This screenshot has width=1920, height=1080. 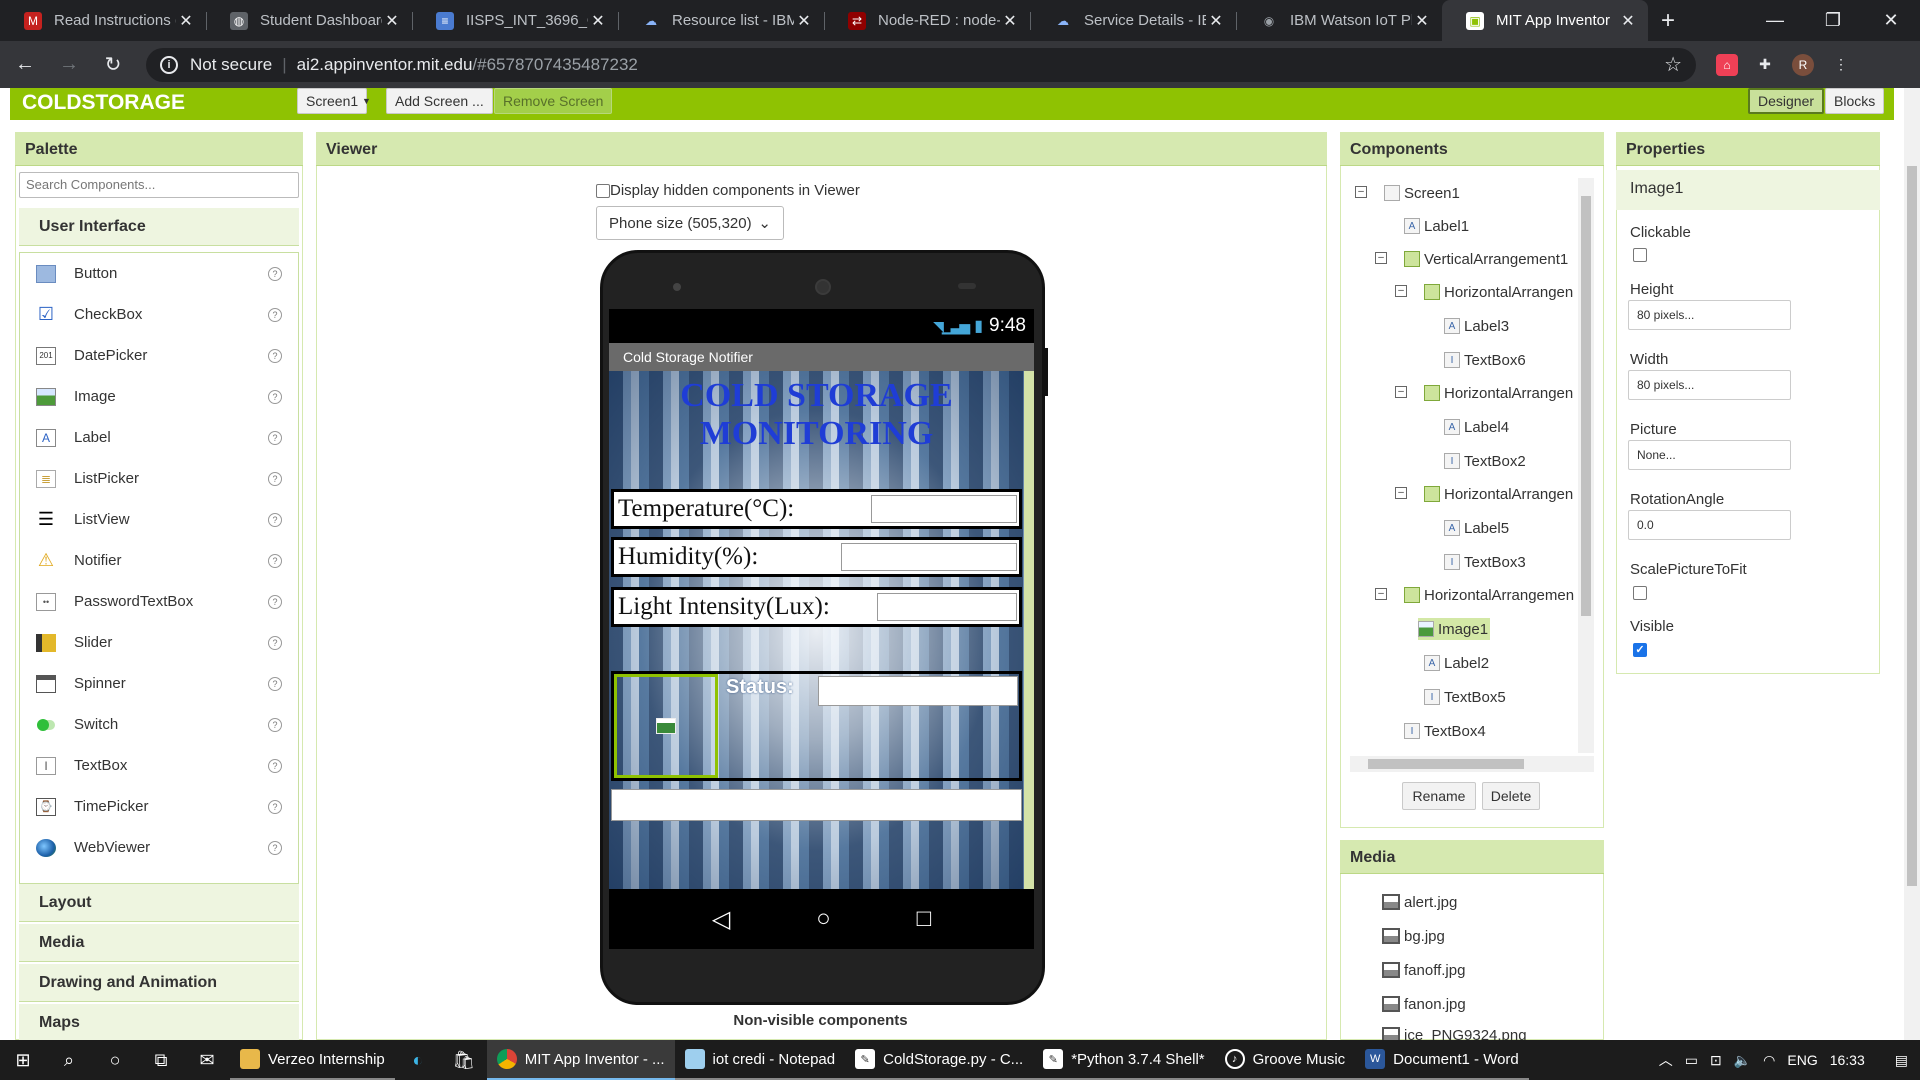 I want to click on textbox3, so click(x=947, y=607).